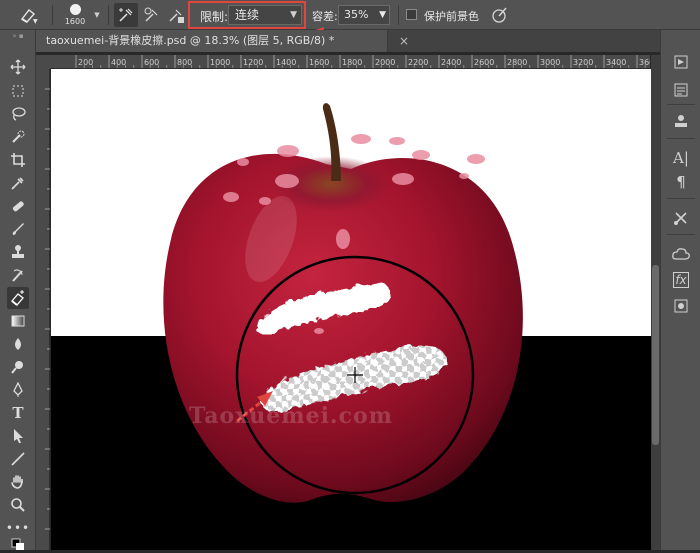 This screenshot has width=700, height=553. Describe the element at coordinates (75, 9) in the screenshot. I see `brush-tip-icon` at that location.